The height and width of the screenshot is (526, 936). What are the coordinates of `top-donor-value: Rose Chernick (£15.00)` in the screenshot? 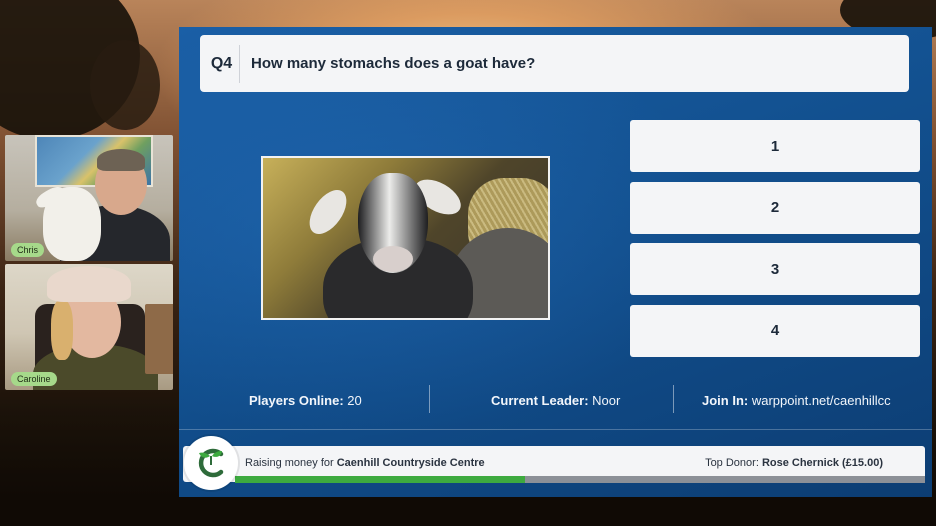 It's located at (822, 463).